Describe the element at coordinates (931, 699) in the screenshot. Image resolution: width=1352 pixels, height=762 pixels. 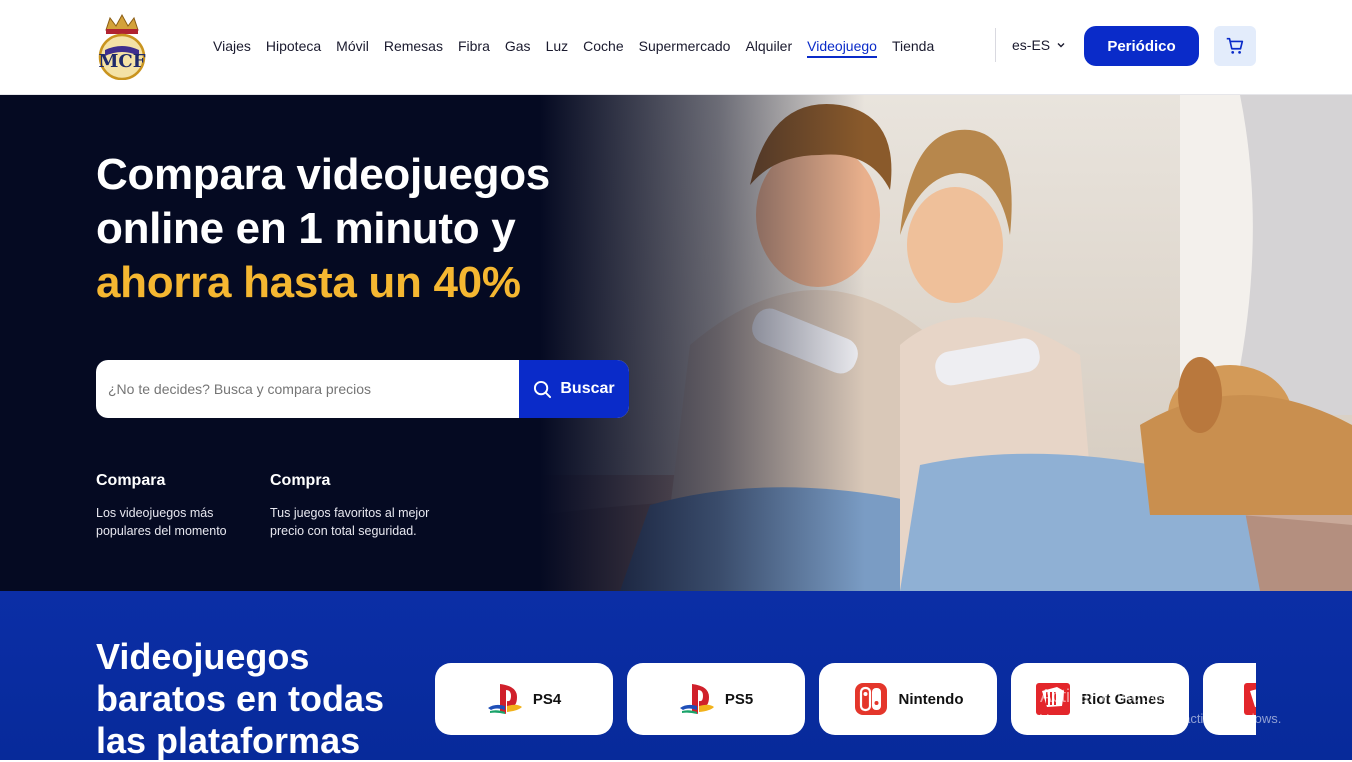
I see `platform-label: Nintendo` at that location.